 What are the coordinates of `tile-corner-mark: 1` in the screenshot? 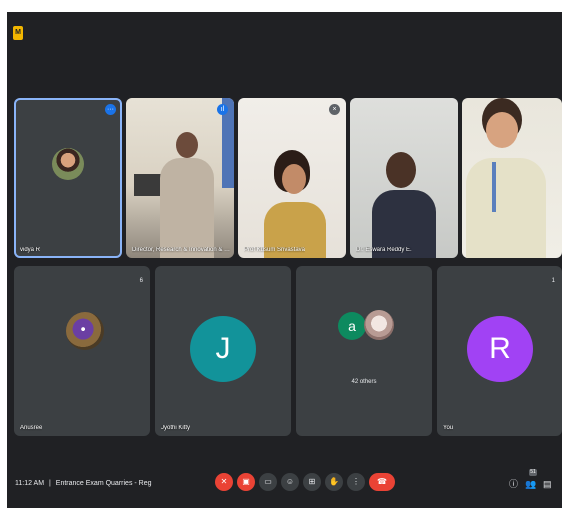 It's located at (553, 281).